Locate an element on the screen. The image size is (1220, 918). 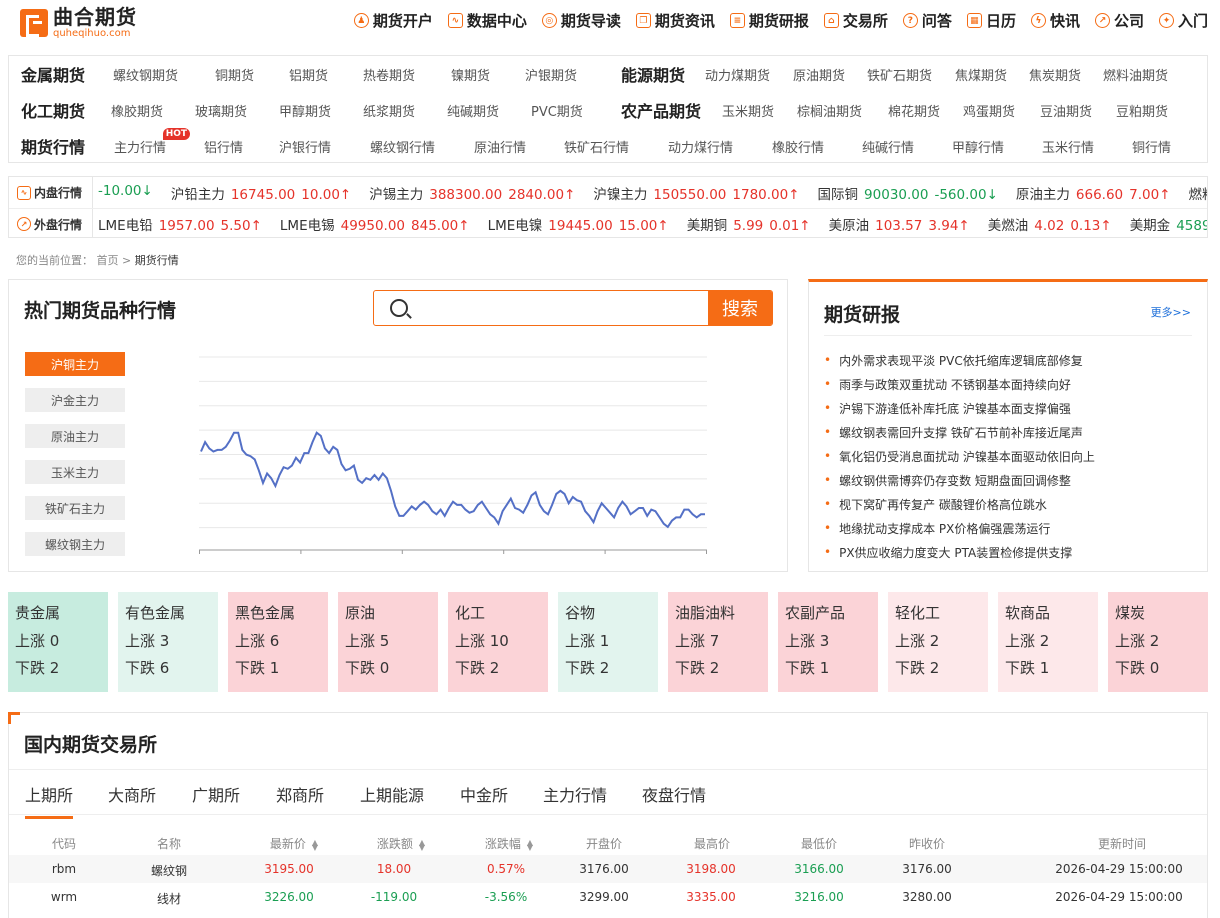
chart-tab: 铁矿石主力 is located at coordinates (75, 508).